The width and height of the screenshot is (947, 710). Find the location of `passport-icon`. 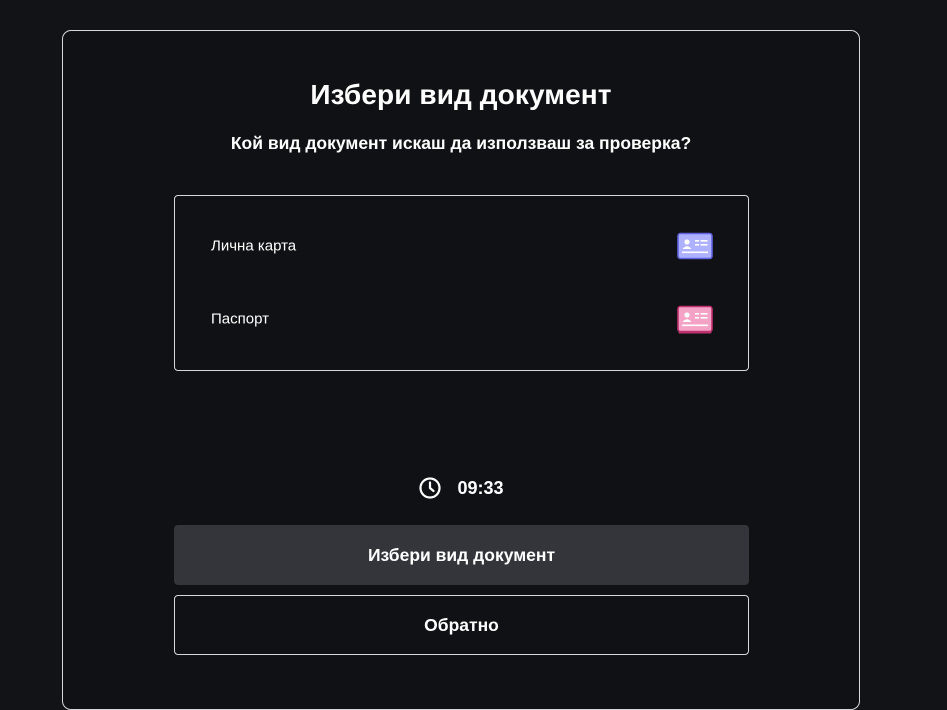

passport-icon is located at coordinates (695, 319).